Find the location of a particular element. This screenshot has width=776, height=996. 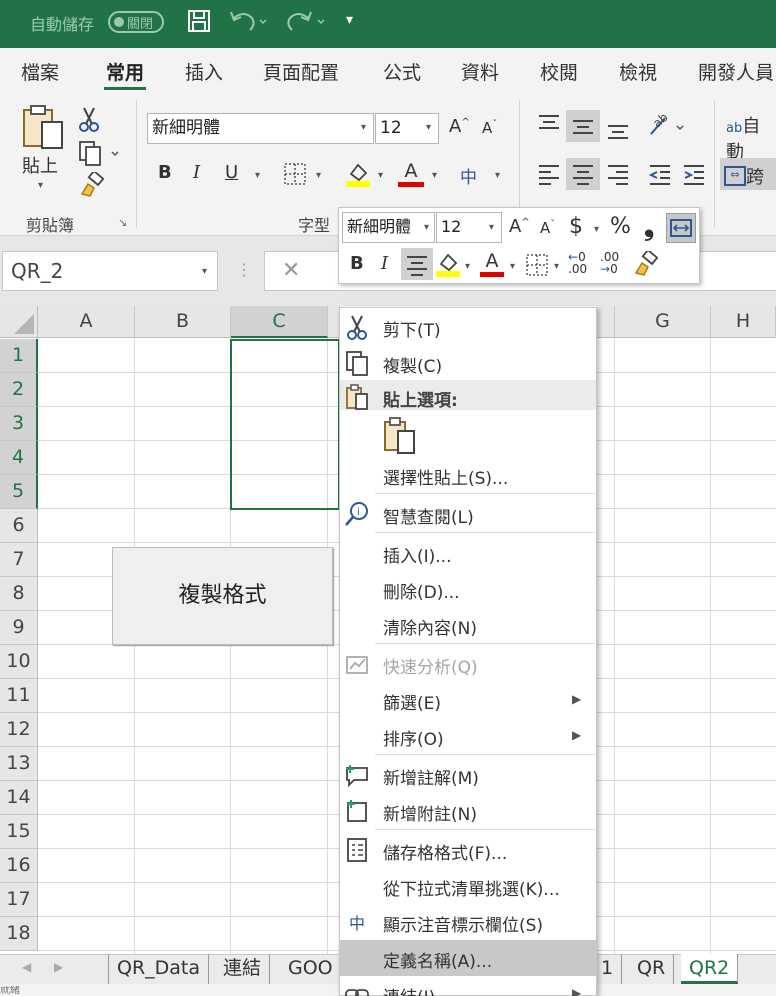

scroll-sheets-right-icon: ▶ is located at coordinates (58, 967).